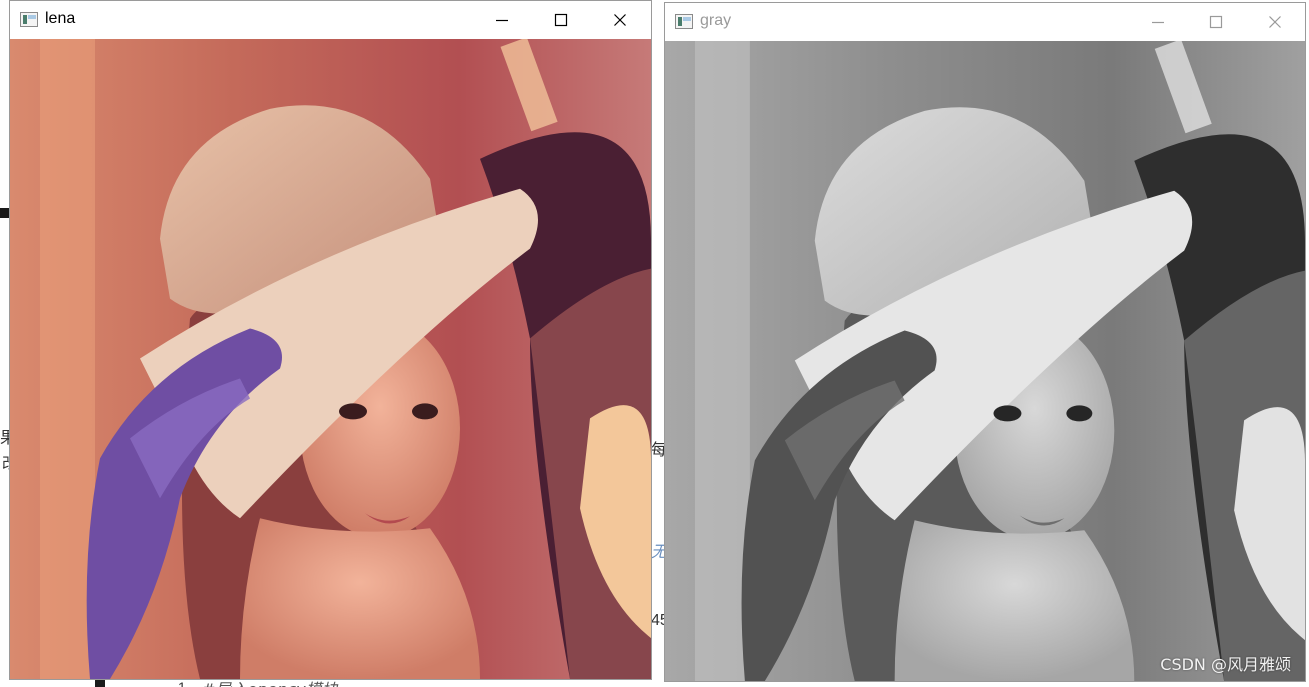 This screenshot has width=1309, height=687. What do you see at coordinates (716, 20) in the screenshot?
I see `gray-window-title: gray` at bounding box center [716, 20].